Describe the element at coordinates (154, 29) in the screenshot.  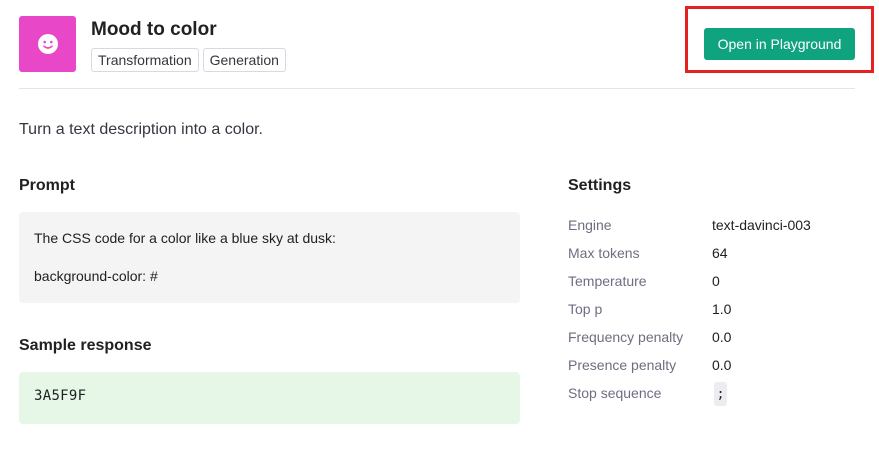
I see `page-title: Mood to color` at that location.